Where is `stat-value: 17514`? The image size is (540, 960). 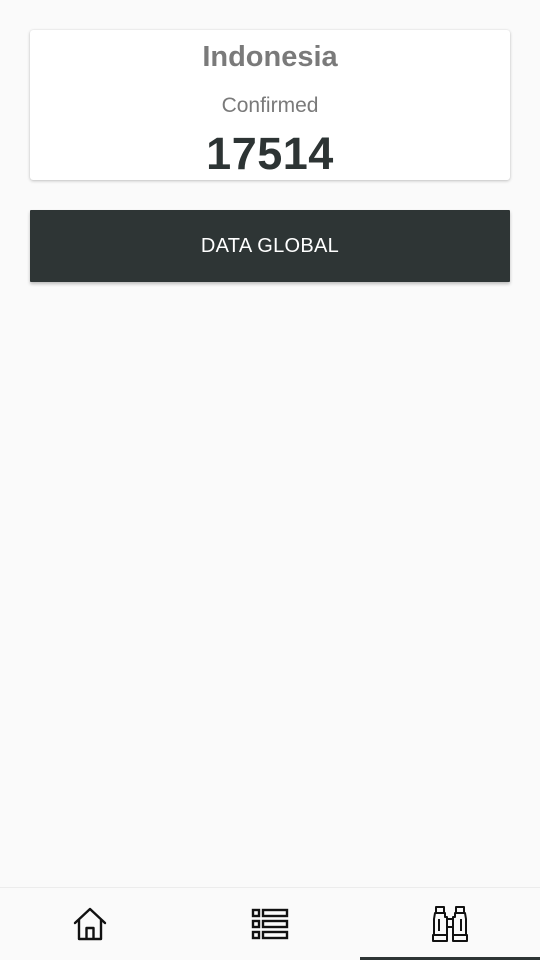 stat-value: 17514 is located at coordinates (270, 153).